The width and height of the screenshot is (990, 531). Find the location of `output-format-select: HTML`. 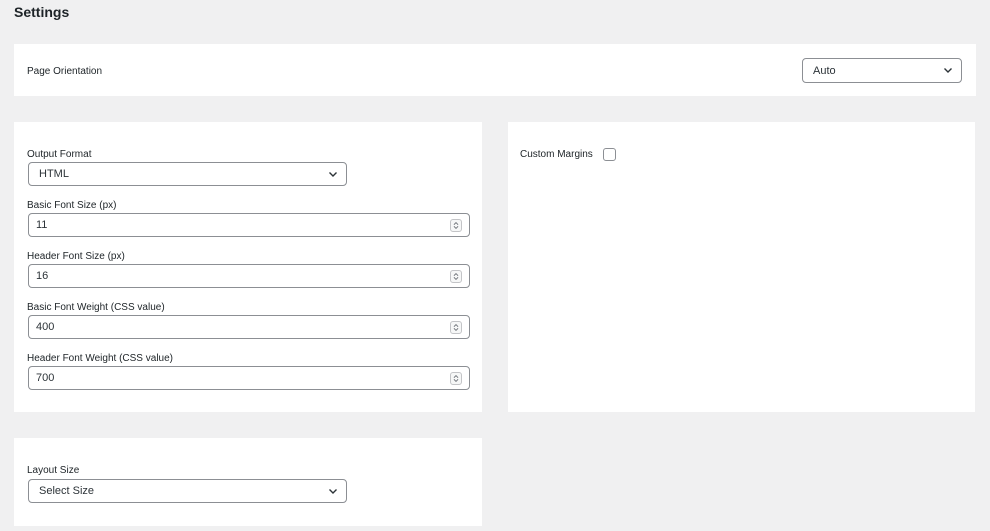

output-format-select: HTML is located at coordinates (187, 174).